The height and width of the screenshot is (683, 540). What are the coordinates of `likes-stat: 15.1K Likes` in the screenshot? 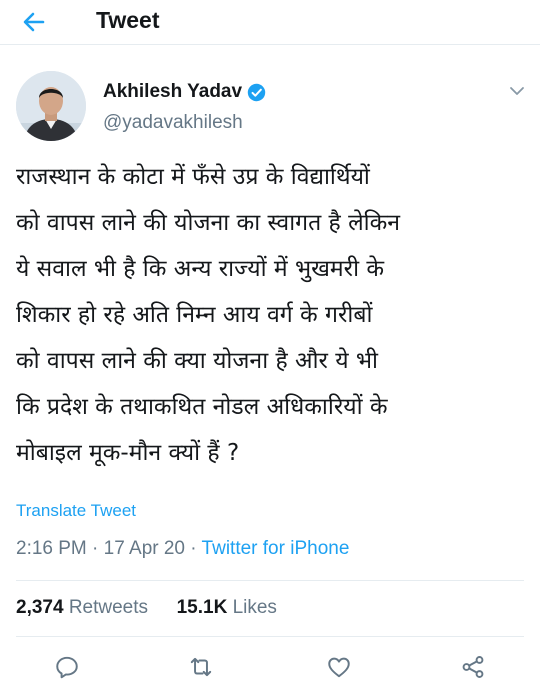 It's located at (227, 607).